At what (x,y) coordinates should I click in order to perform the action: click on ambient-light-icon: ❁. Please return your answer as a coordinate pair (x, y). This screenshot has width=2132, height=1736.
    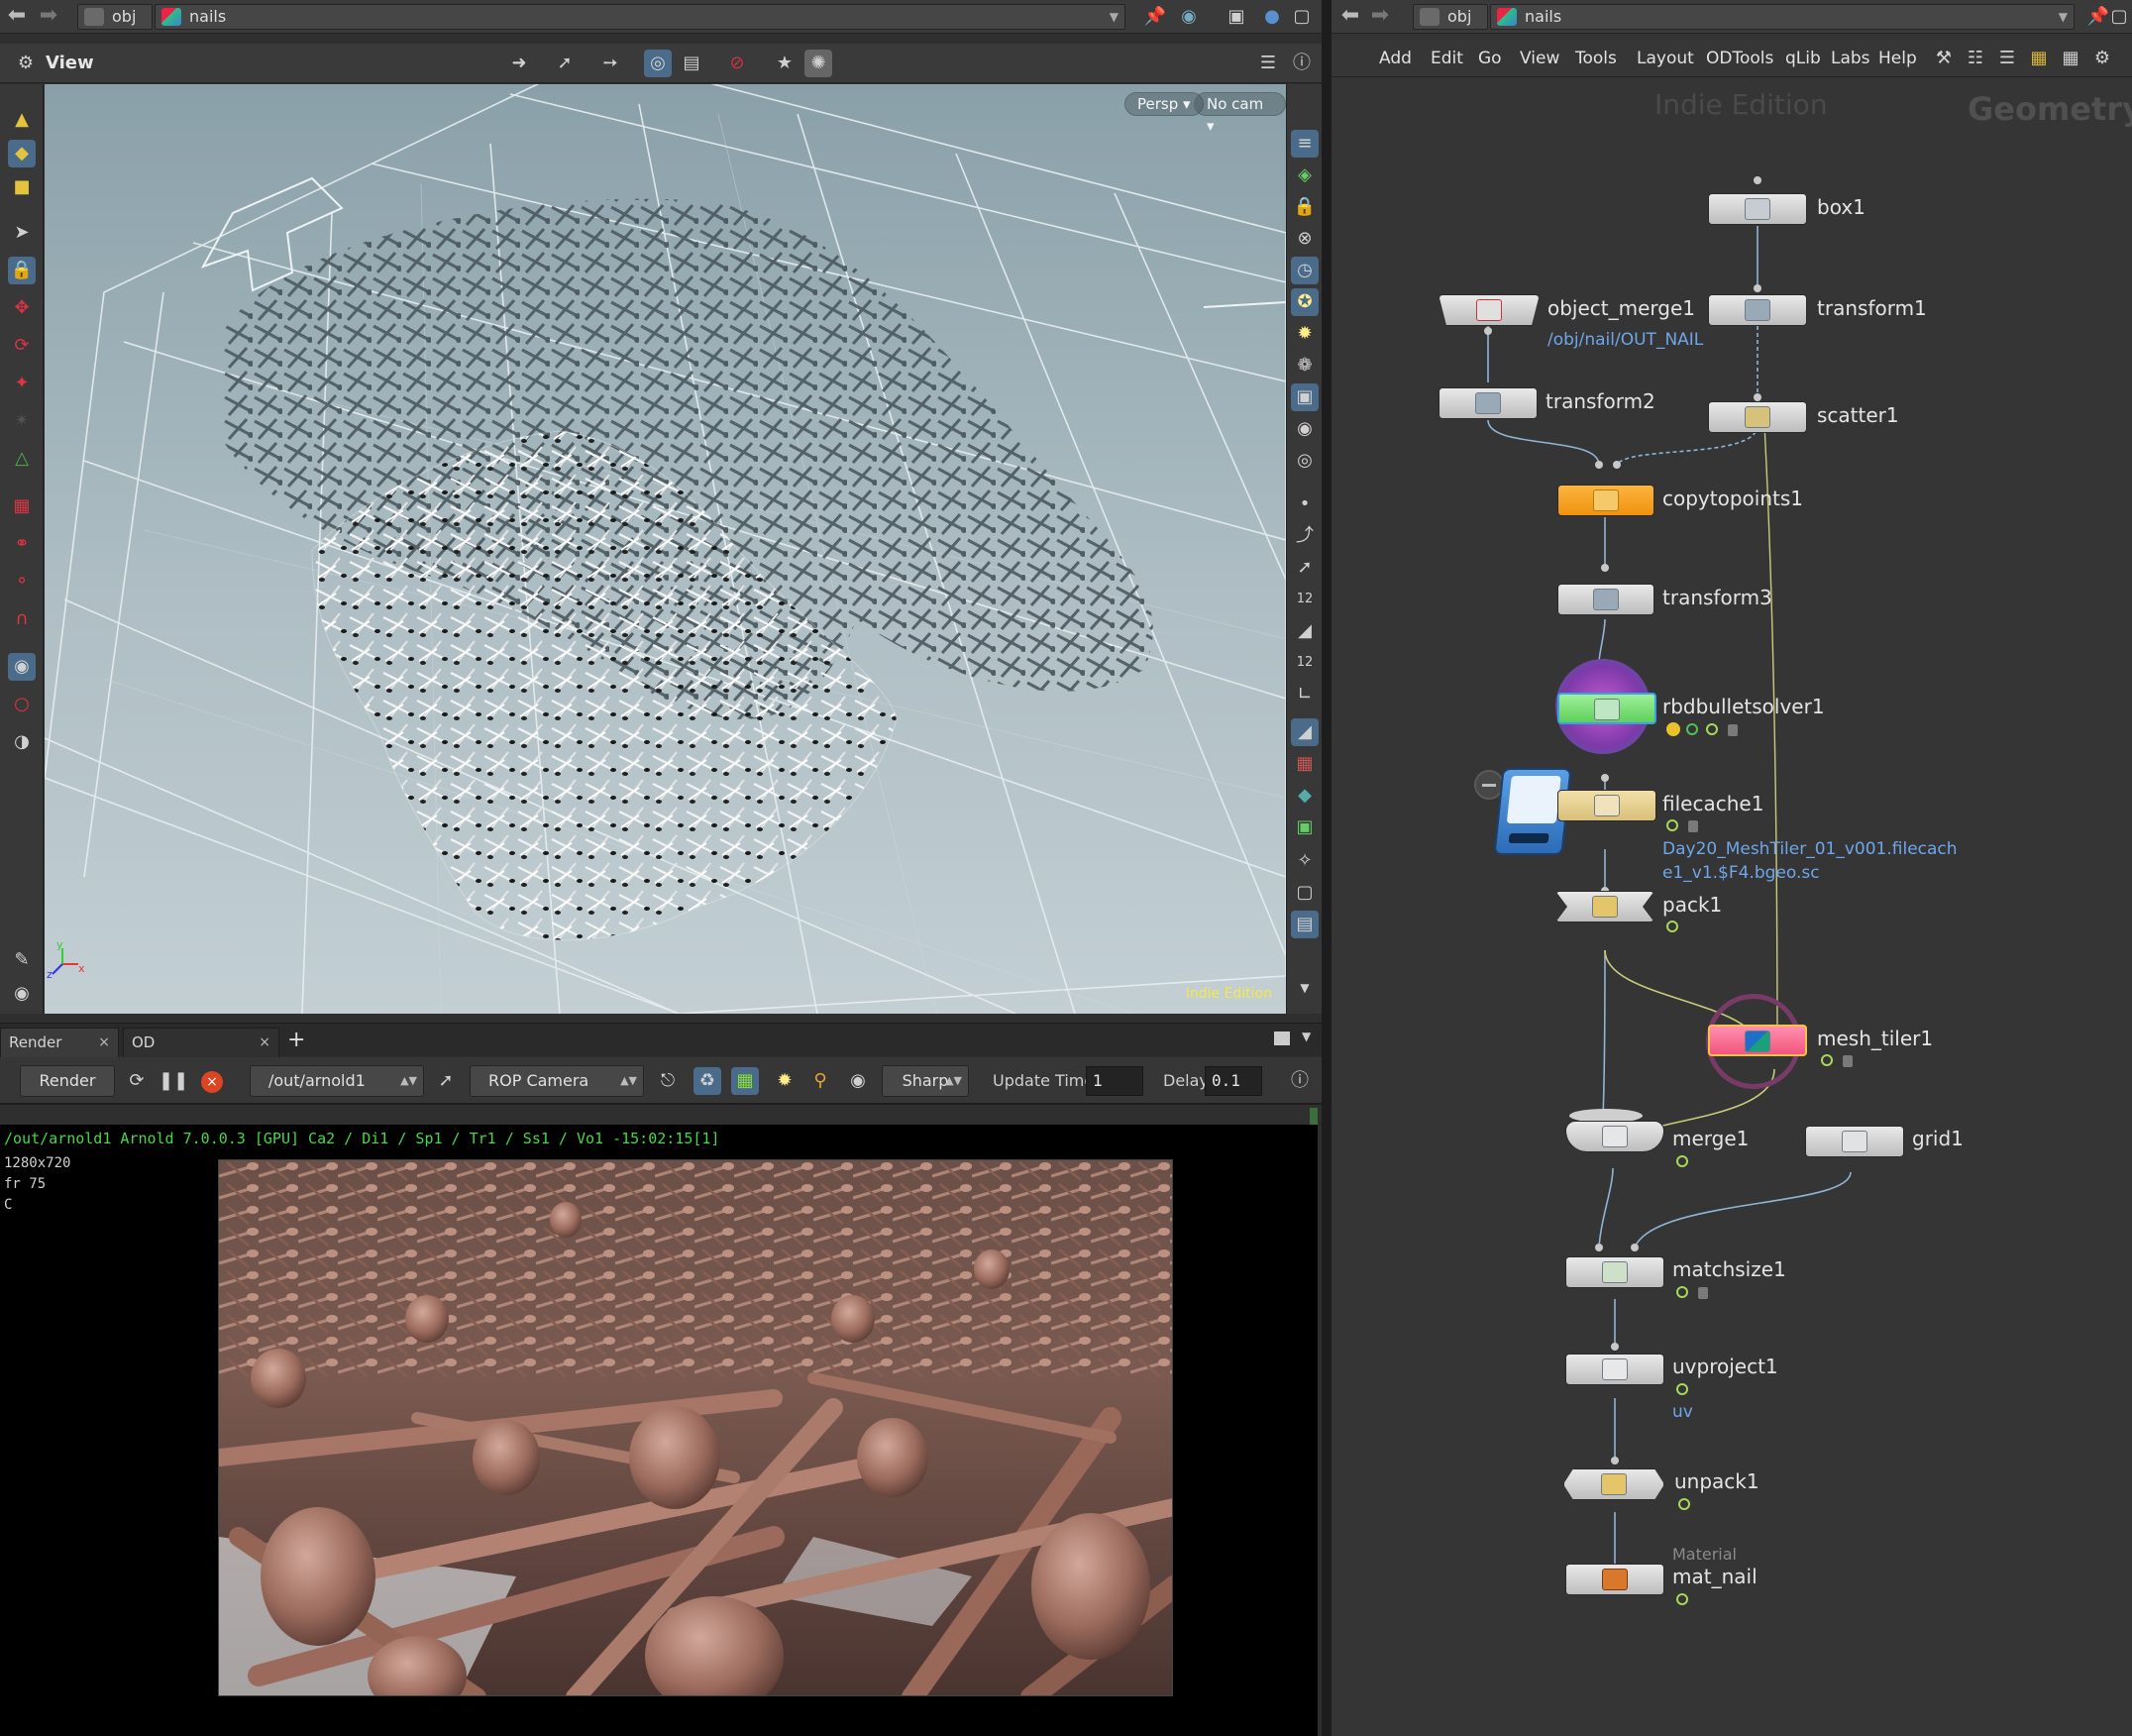
    Looking at the image, I should click on (1305, 366).